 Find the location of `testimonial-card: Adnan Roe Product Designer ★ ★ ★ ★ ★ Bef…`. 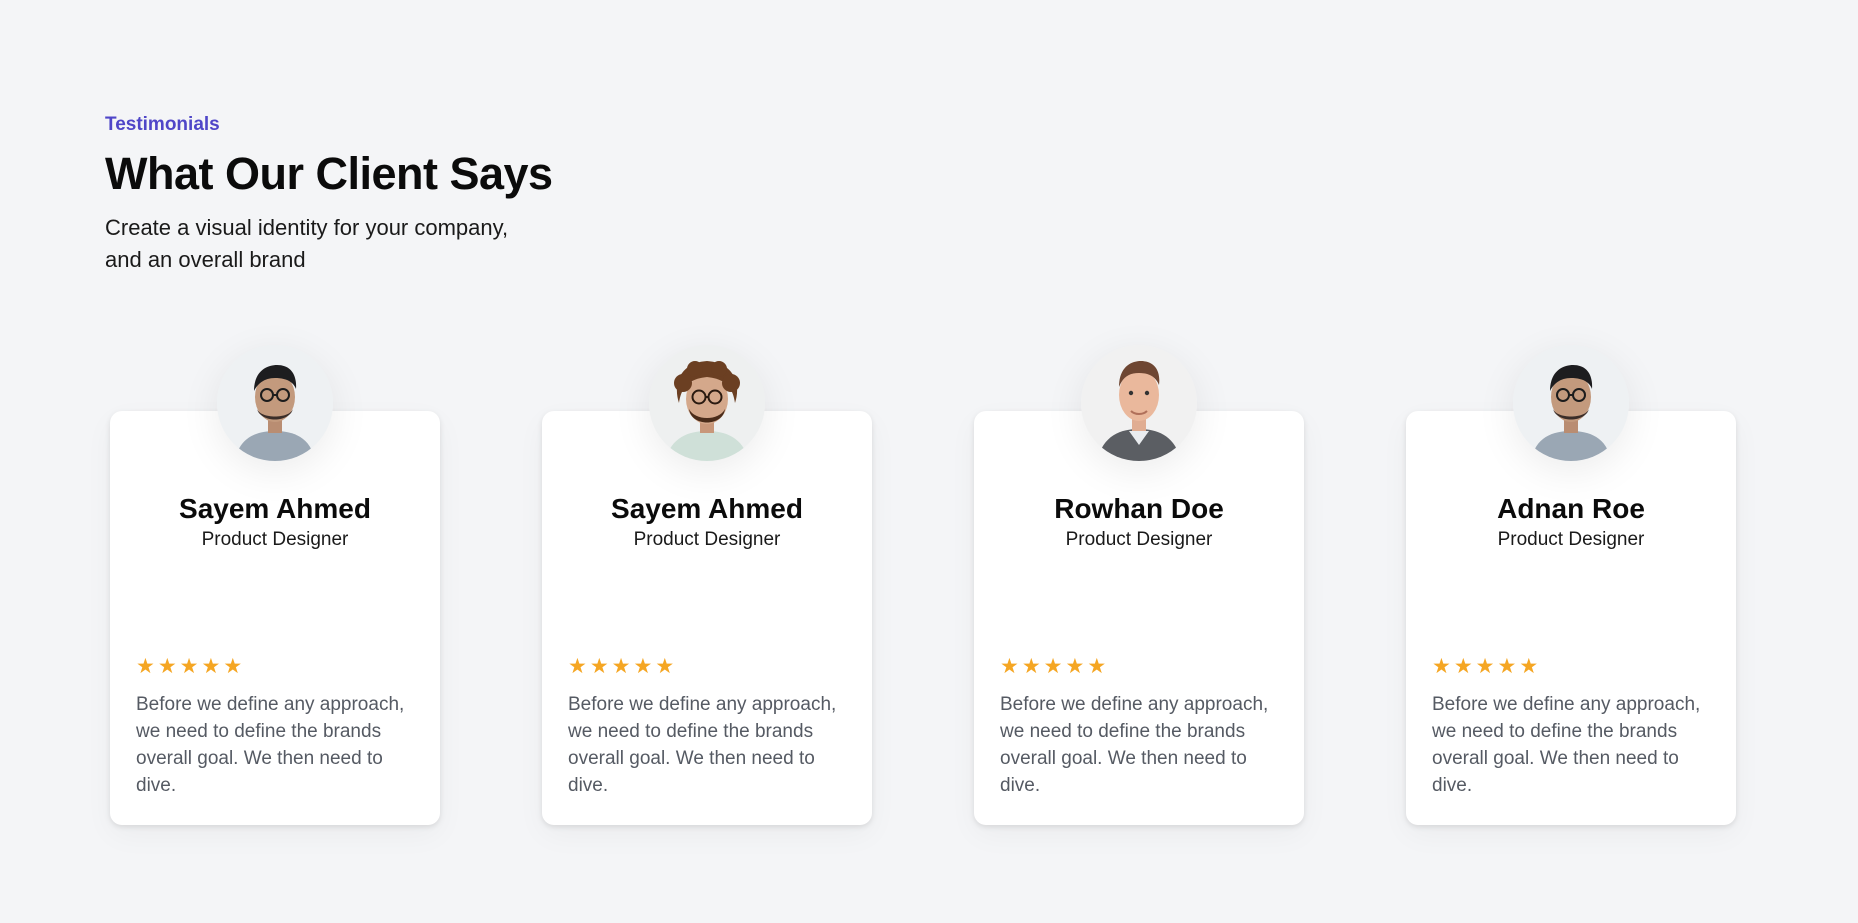

testimonial-card: Adnan Roe Product Designer ★ ★ ★ ★ ★ Bef… is located at coordinates (1571, 585).